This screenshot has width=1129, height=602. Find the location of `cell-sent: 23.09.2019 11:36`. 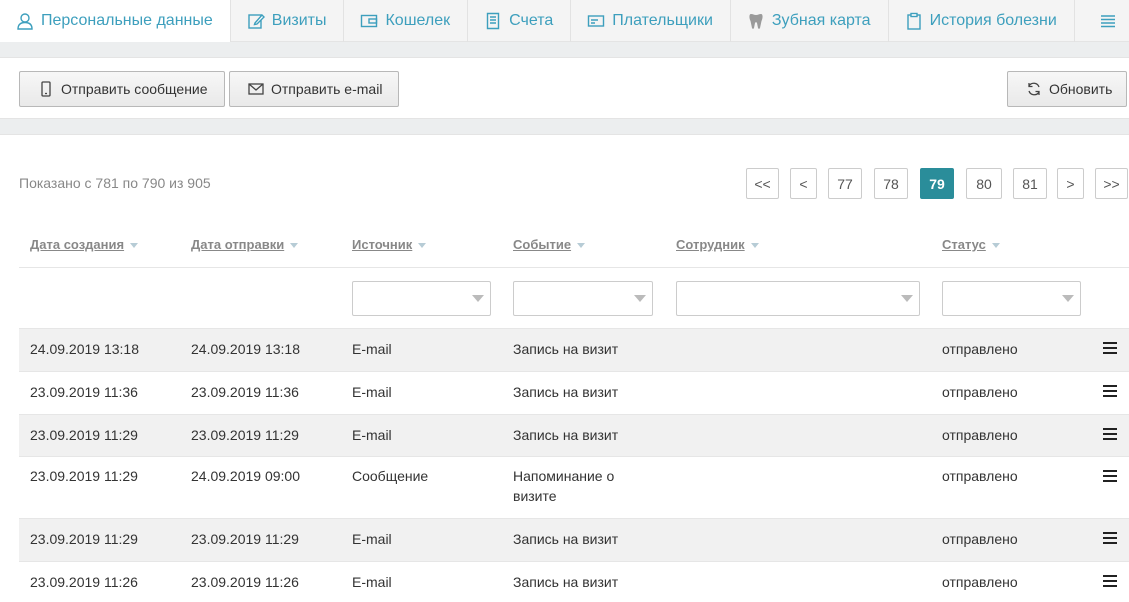

cell-sent: 23.09.2019 11:36 is located at coordinates (245, 392).